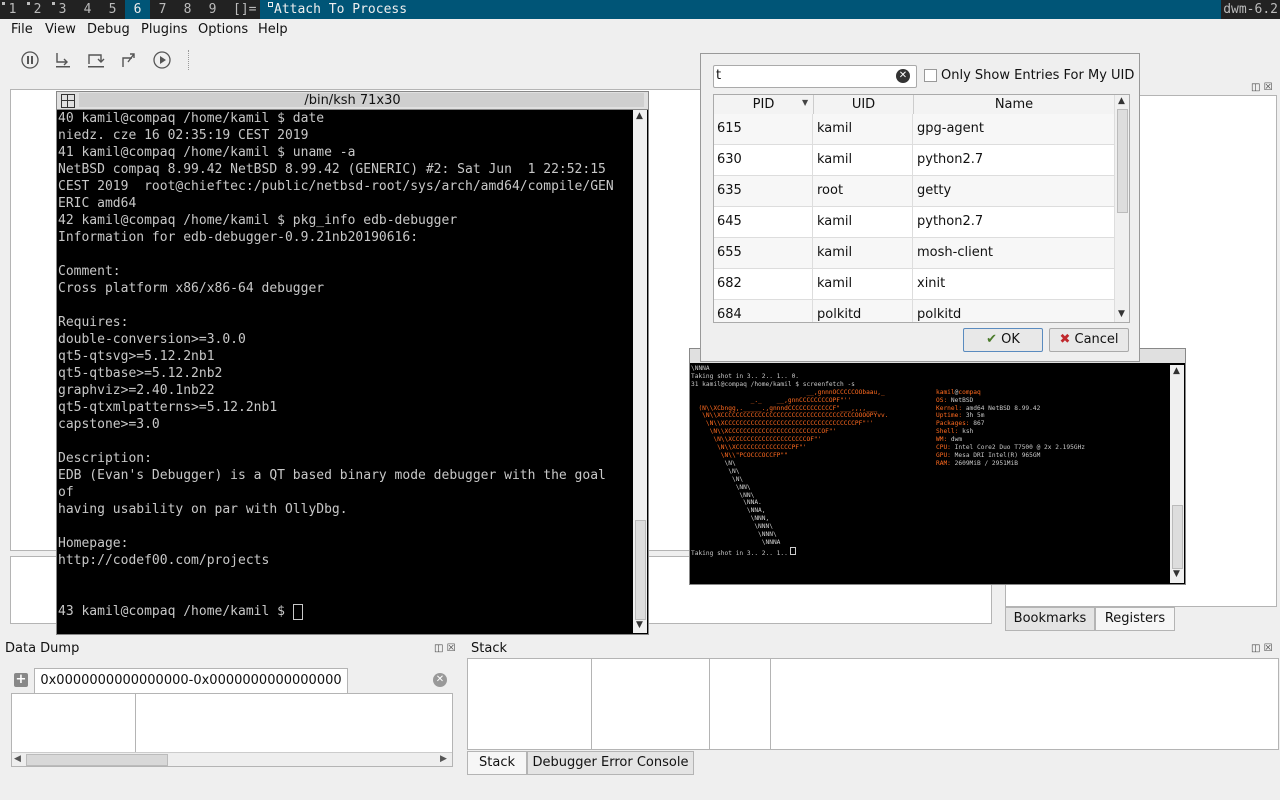 The height and width of the screenshot is (800, 1280). I want to click on logo-art-line: \N\, so click(717, 479).